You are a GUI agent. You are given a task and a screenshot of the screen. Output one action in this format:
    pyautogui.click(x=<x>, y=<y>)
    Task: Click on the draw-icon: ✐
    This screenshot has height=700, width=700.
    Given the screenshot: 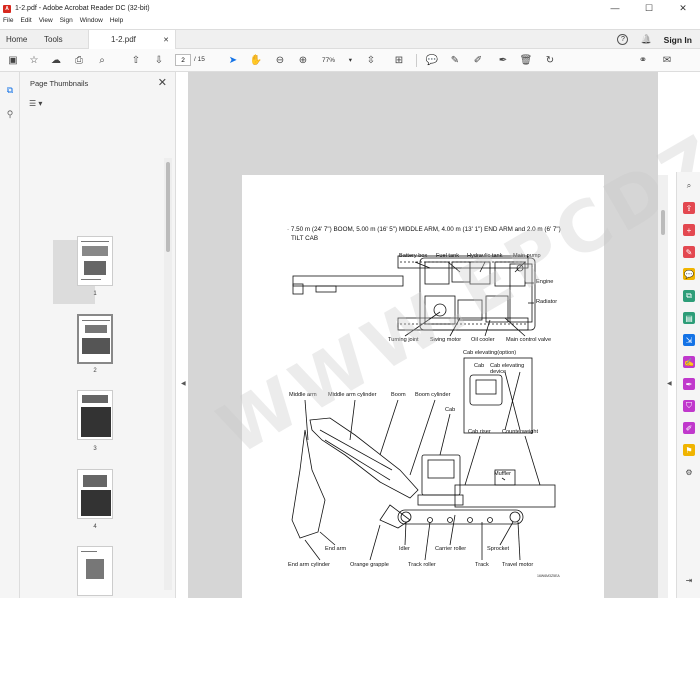 What is the action you would take?
    pyautogui.click(x=478, y=60)
    